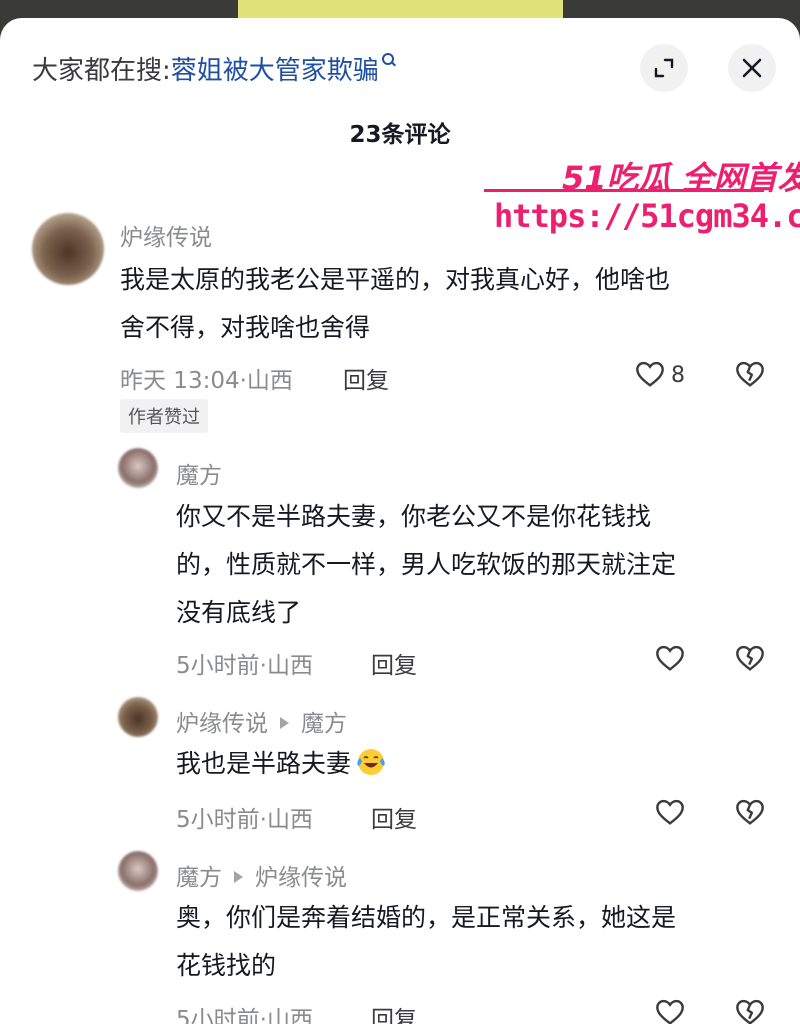  I want to click on reply-text-line: 的，性质就不一样，男人吃软饭的那天就注定, so click(426, 564).